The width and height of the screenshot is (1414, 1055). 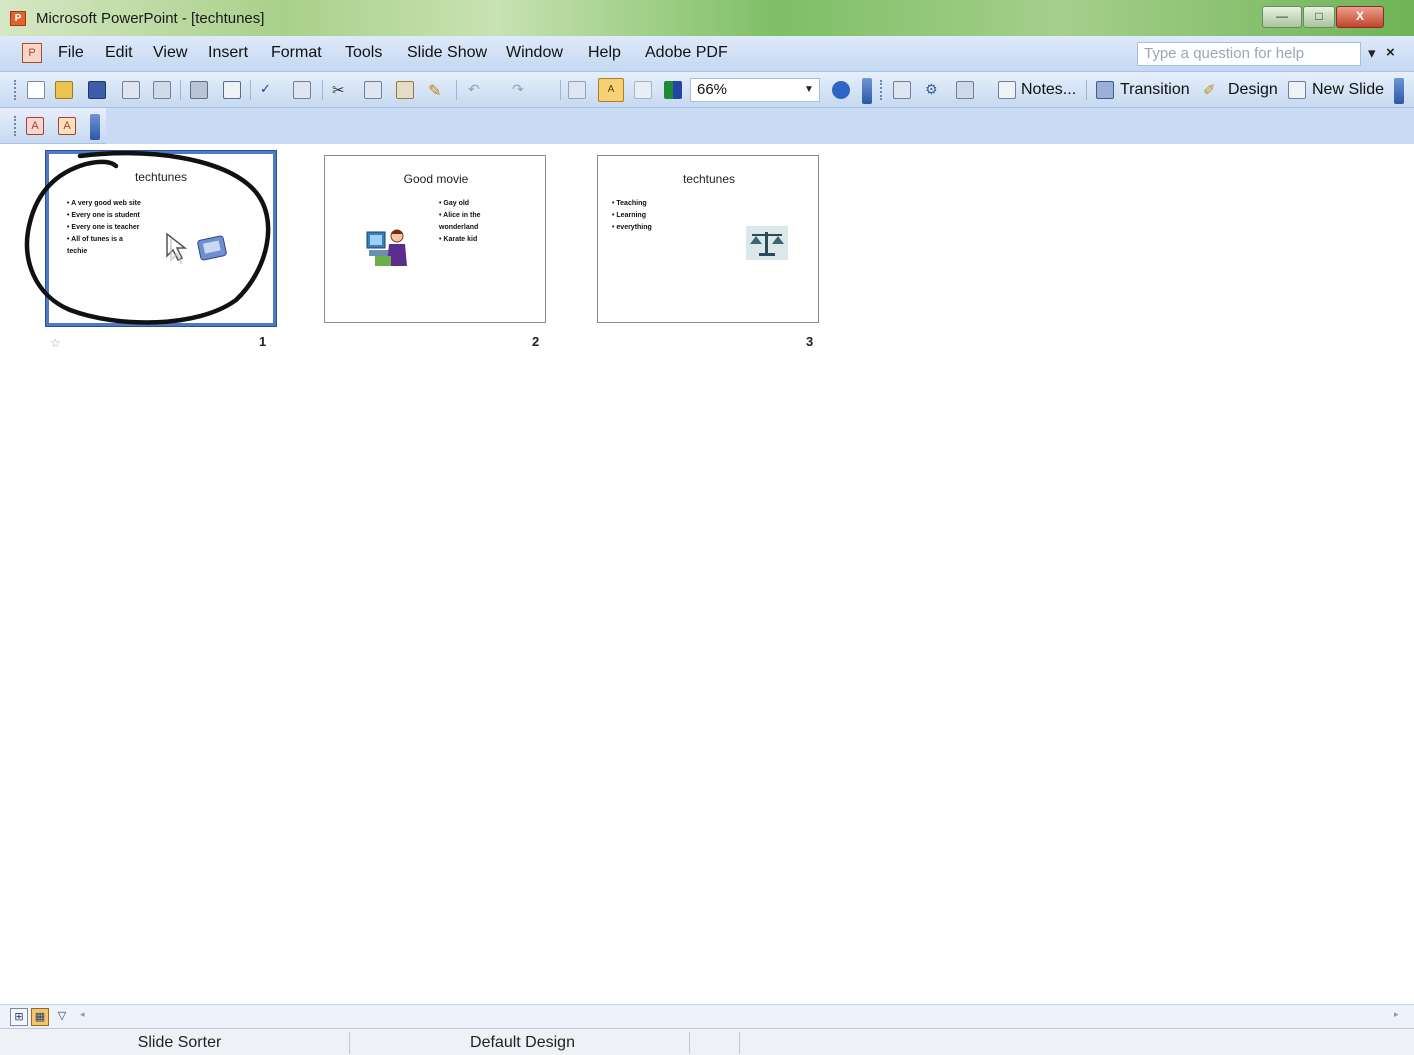 What do you see at coordinates (523, 1043) in the screenshot?
I see `status-design: Default Design` at bounding box center [523, 1043].